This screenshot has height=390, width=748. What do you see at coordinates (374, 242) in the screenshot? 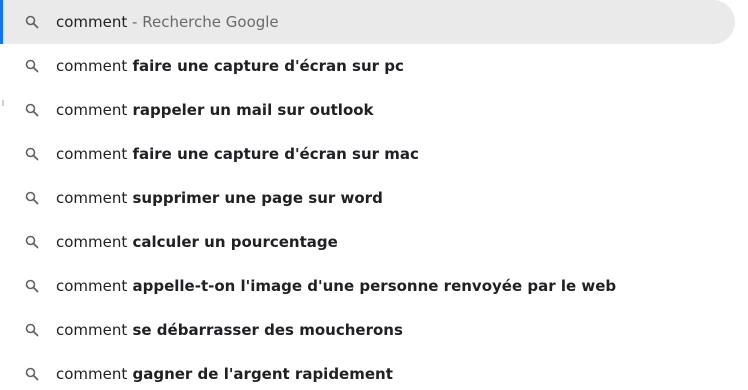
I see `suggestion-item: comment calculer un pourcentage` at bounding box center [374, 242].